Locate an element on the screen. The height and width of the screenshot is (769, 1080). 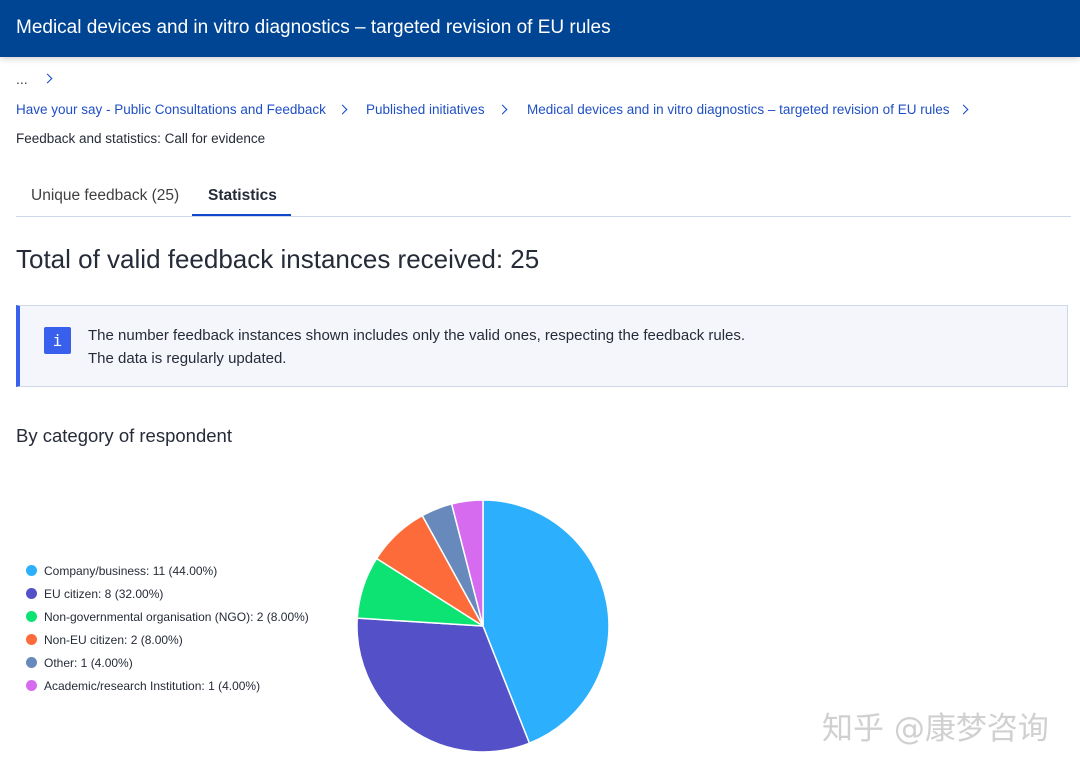
notice-line-2: The data is regularly updated. is located at coordinates (187, 358).